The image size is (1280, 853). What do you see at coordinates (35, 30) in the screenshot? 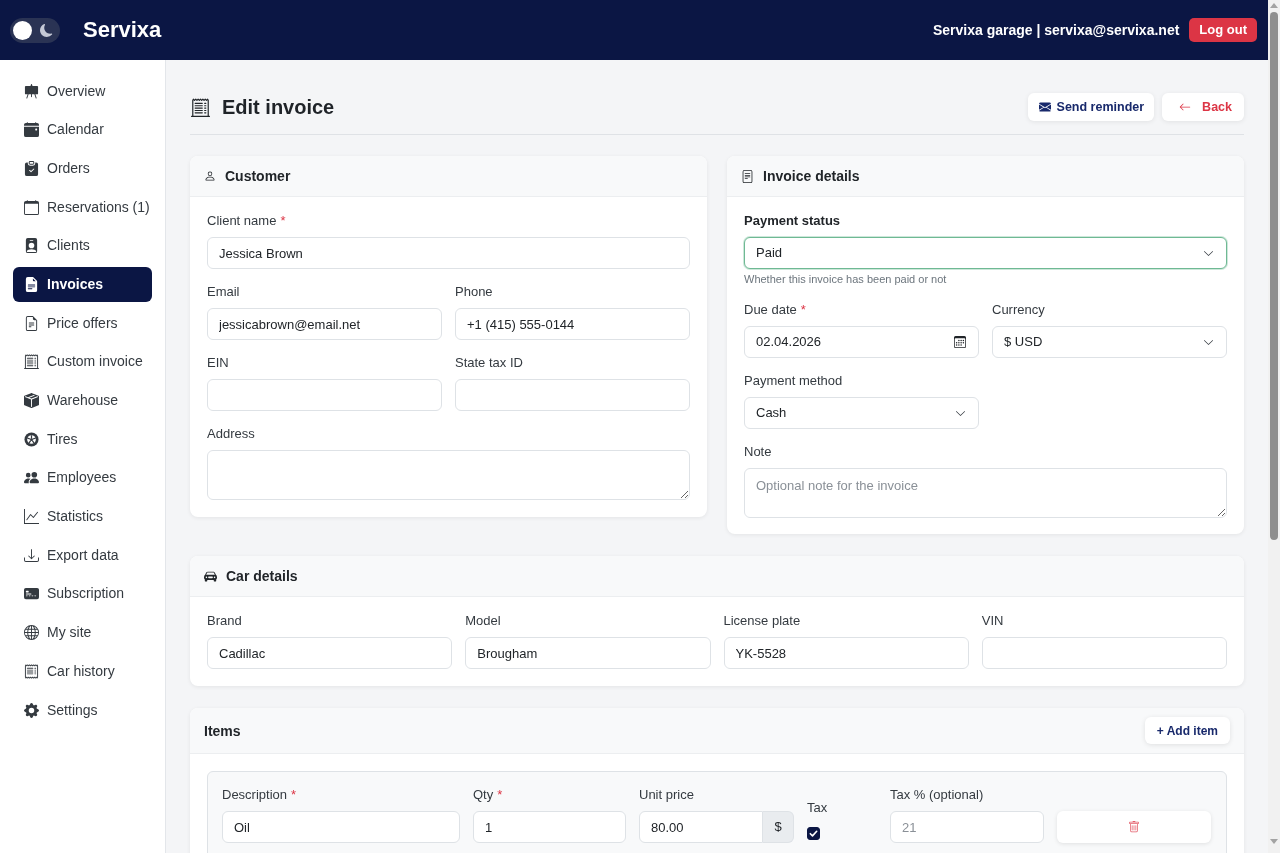
I see `theme-toggle` at bounding box center [35, 30].